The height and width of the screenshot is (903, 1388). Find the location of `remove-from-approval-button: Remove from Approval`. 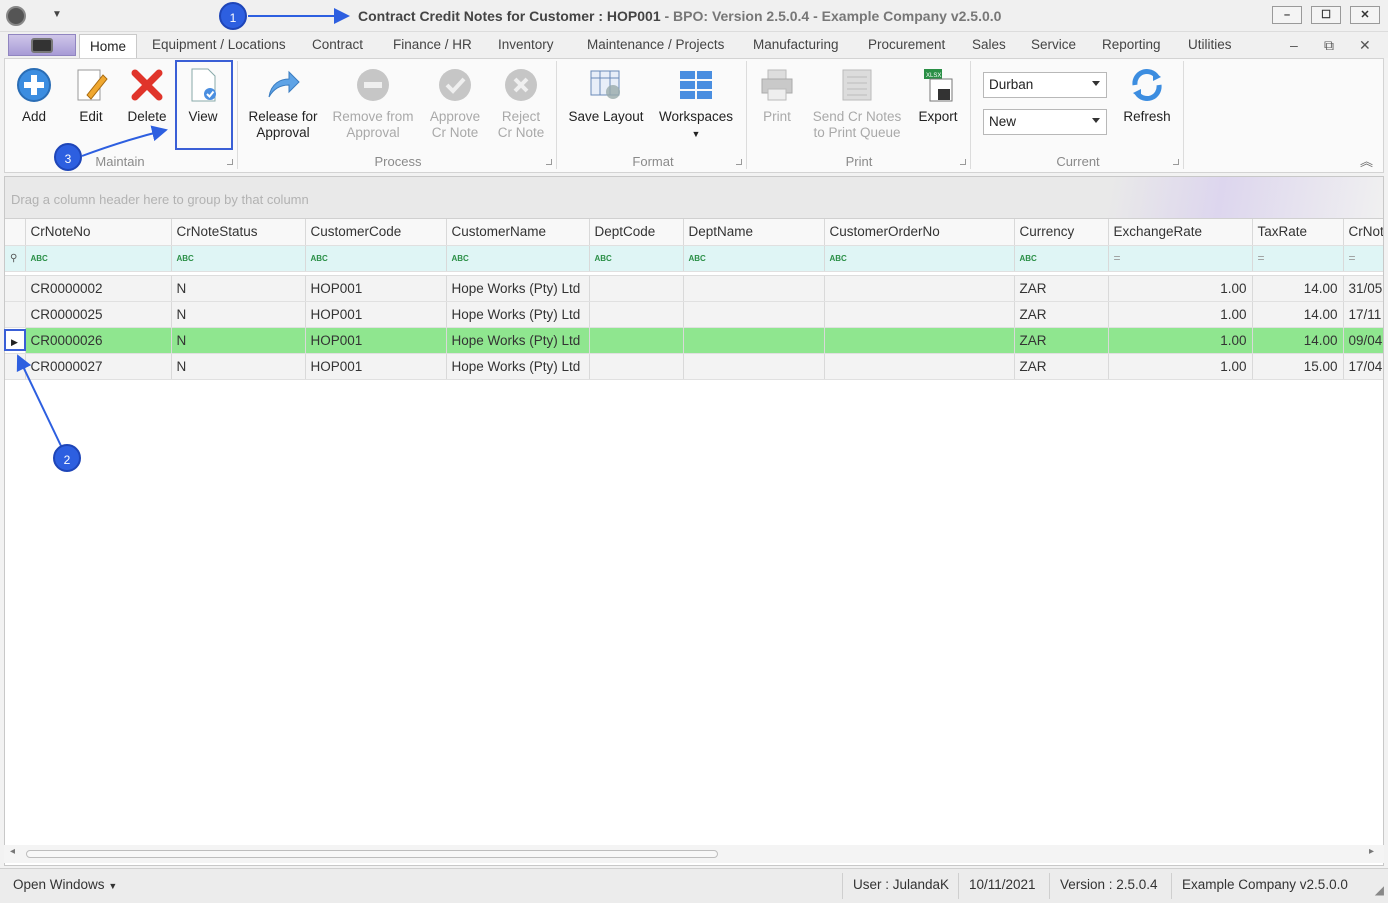

remove-from-approval-button: Remove from Approval is located at coordinates (373, 102).